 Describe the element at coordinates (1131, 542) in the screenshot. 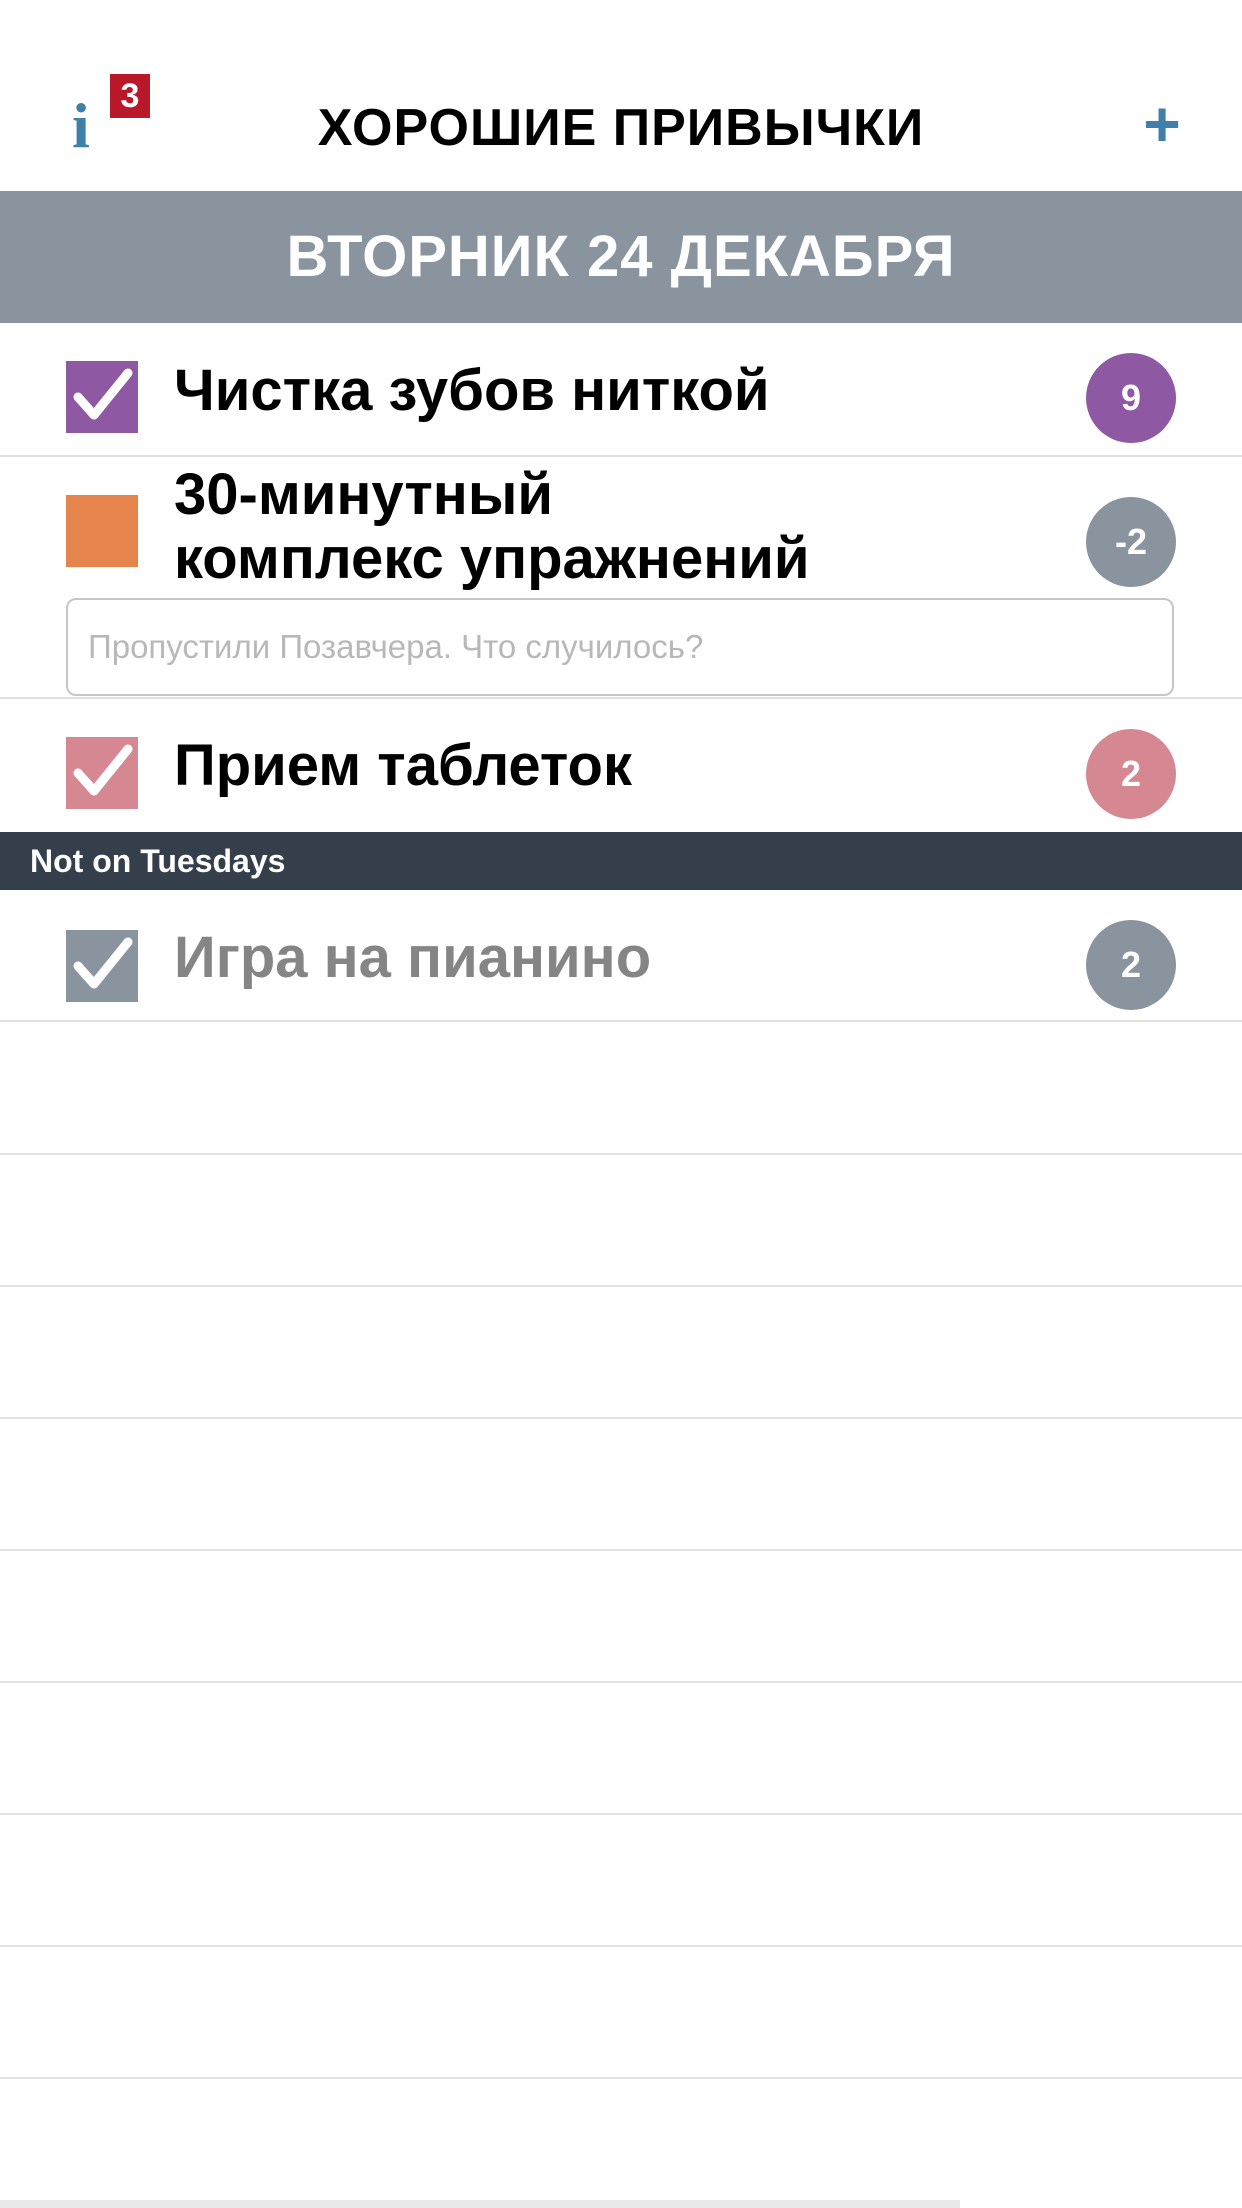

I see `streak-count-badge: -2` at that location.